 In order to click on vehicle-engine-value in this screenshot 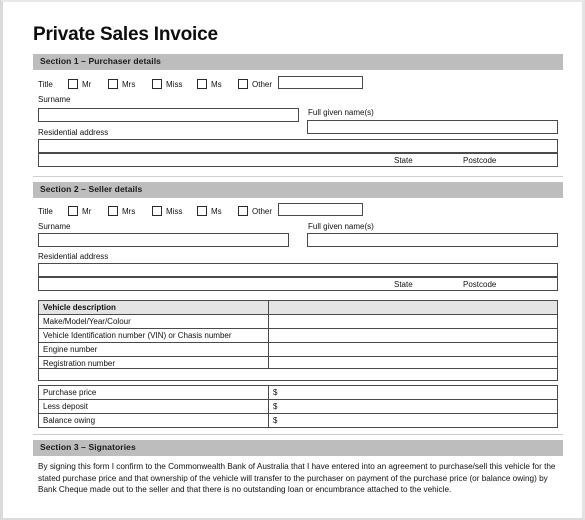, I will do `click(413, 349)`.